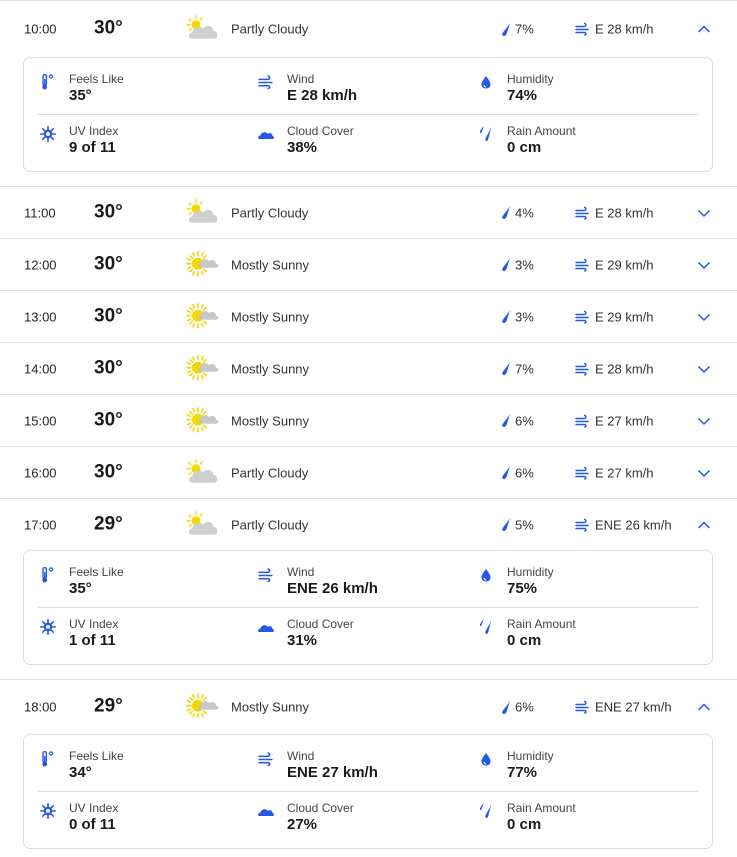  What do you see at coordinates (40, 472) in the screenshot?
I see `hour-time: 16:00` at bounding box center [40, 472].